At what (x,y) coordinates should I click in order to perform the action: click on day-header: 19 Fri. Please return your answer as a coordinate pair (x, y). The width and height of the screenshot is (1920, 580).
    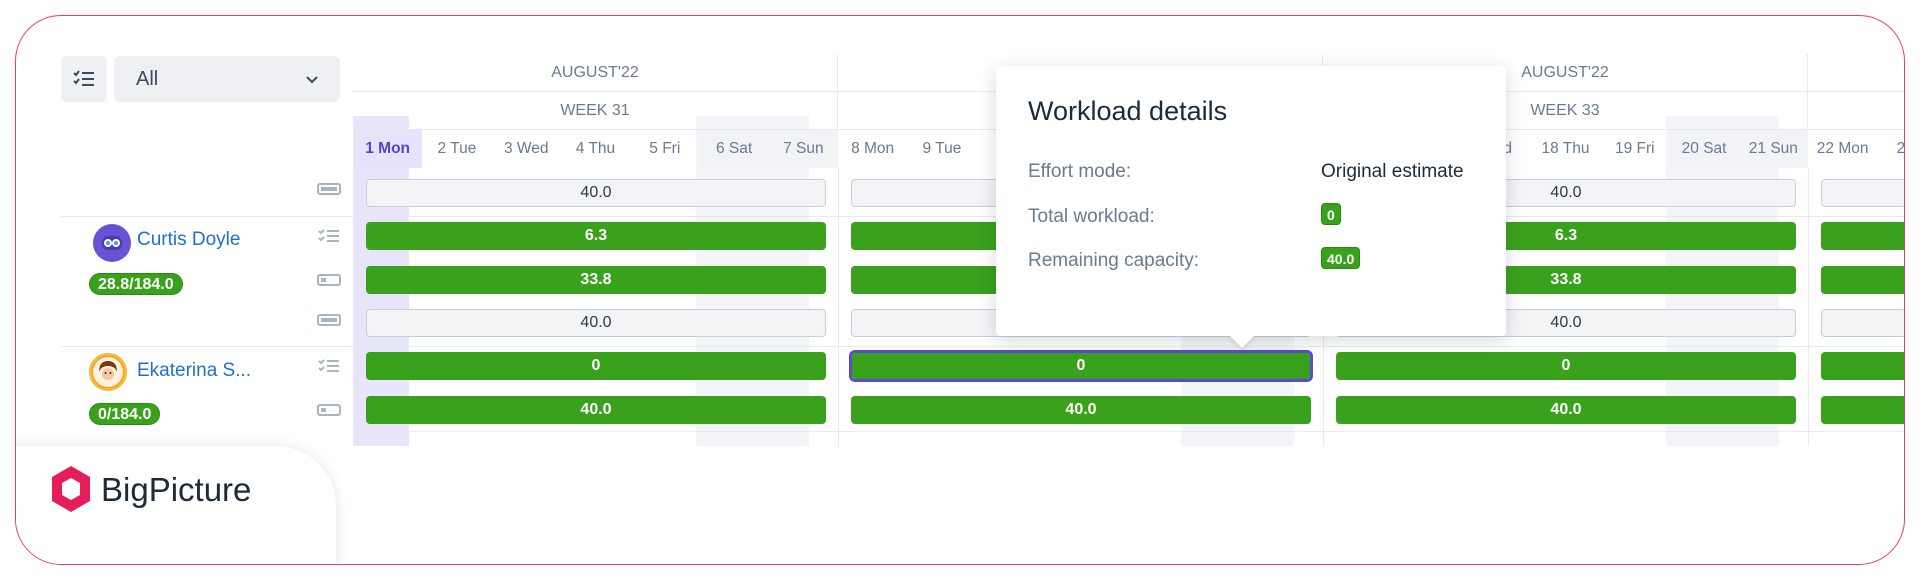
    Looking at the image, I should click on (1634, 148).